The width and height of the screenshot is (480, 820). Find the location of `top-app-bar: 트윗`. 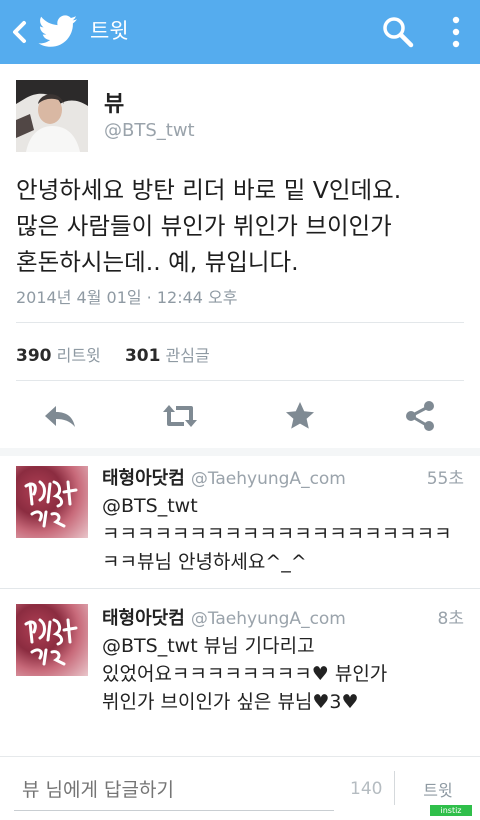

top-app-bar: 트윗 is located at coordinates (240, 32).